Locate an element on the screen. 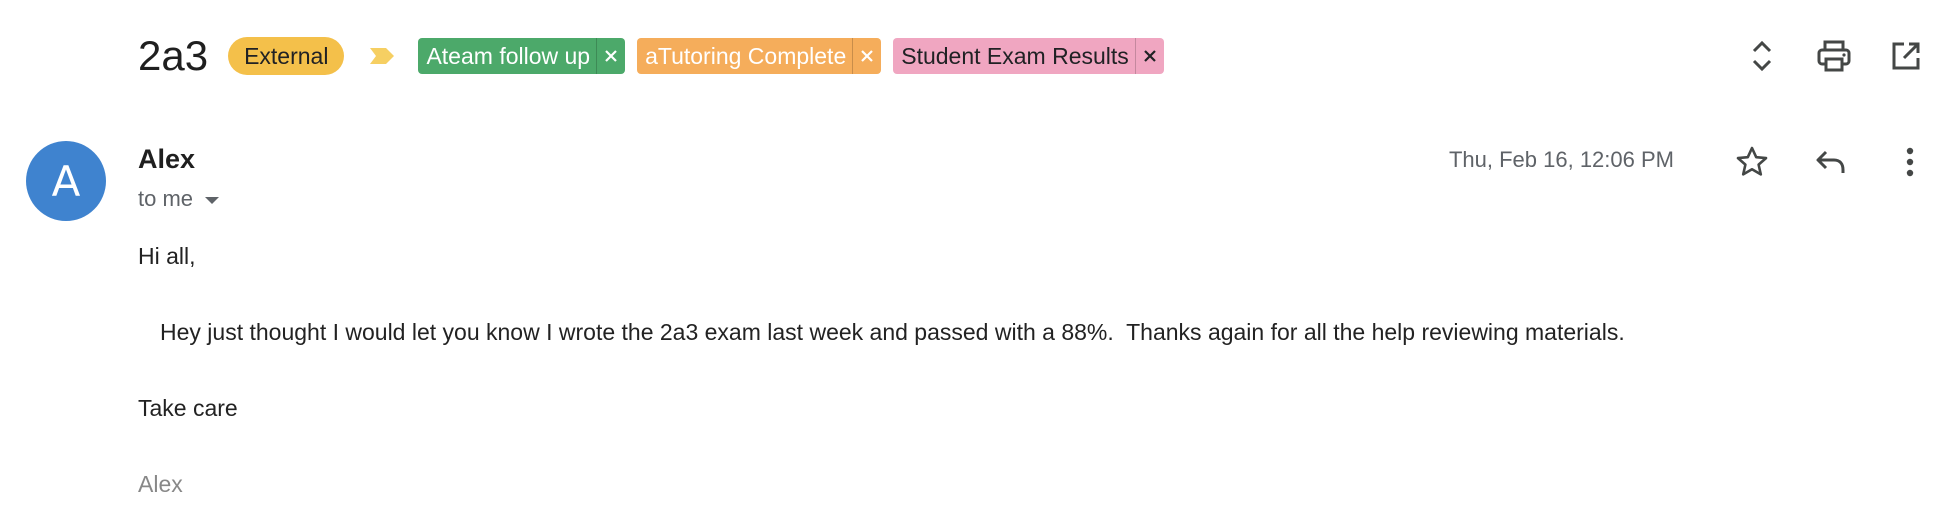 The height and width of the screenshot is (510, 1946). expand-all-icon is located at coordinates (1762, 56).